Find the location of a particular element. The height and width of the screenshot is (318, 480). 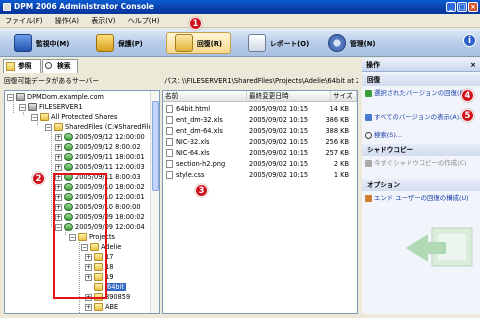

file-row: NIC-64.xls 2005/09/02 10:15 257 KB is located at coordinates (258, 153).